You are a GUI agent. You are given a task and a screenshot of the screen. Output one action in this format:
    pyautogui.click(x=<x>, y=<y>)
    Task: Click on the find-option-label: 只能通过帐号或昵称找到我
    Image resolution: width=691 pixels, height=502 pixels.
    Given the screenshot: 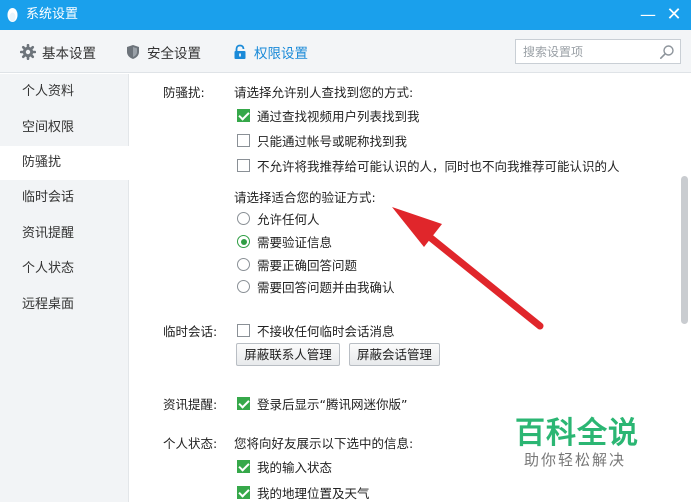 What is the action you would take?
    pyautogui.click(x=332, y=141)
    